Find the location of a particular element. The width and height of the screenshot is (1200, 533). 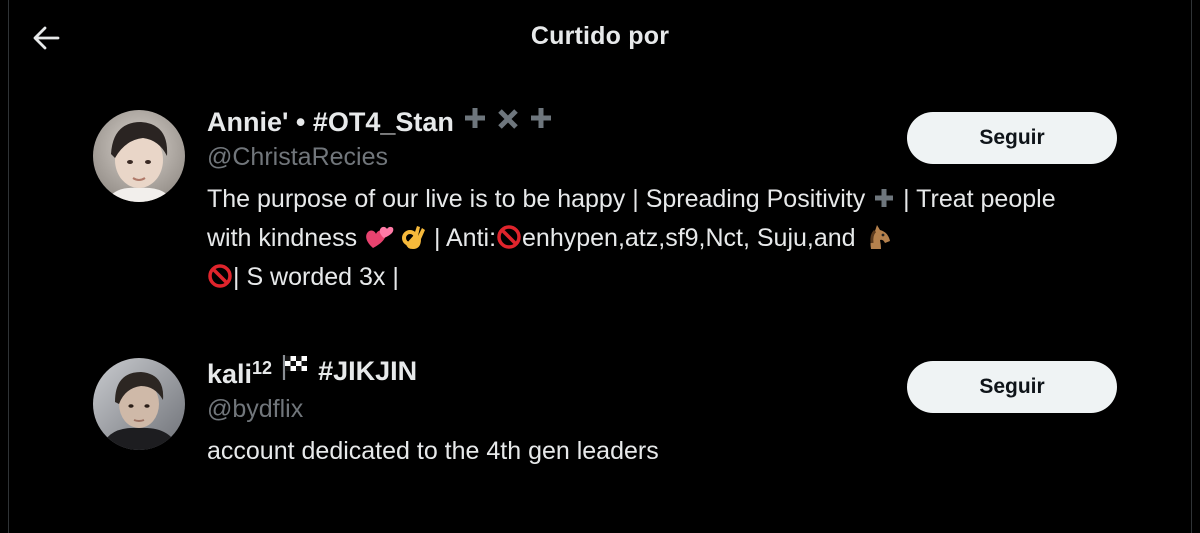

display-name-superscript: 12 is located at coordinates (262, 368).